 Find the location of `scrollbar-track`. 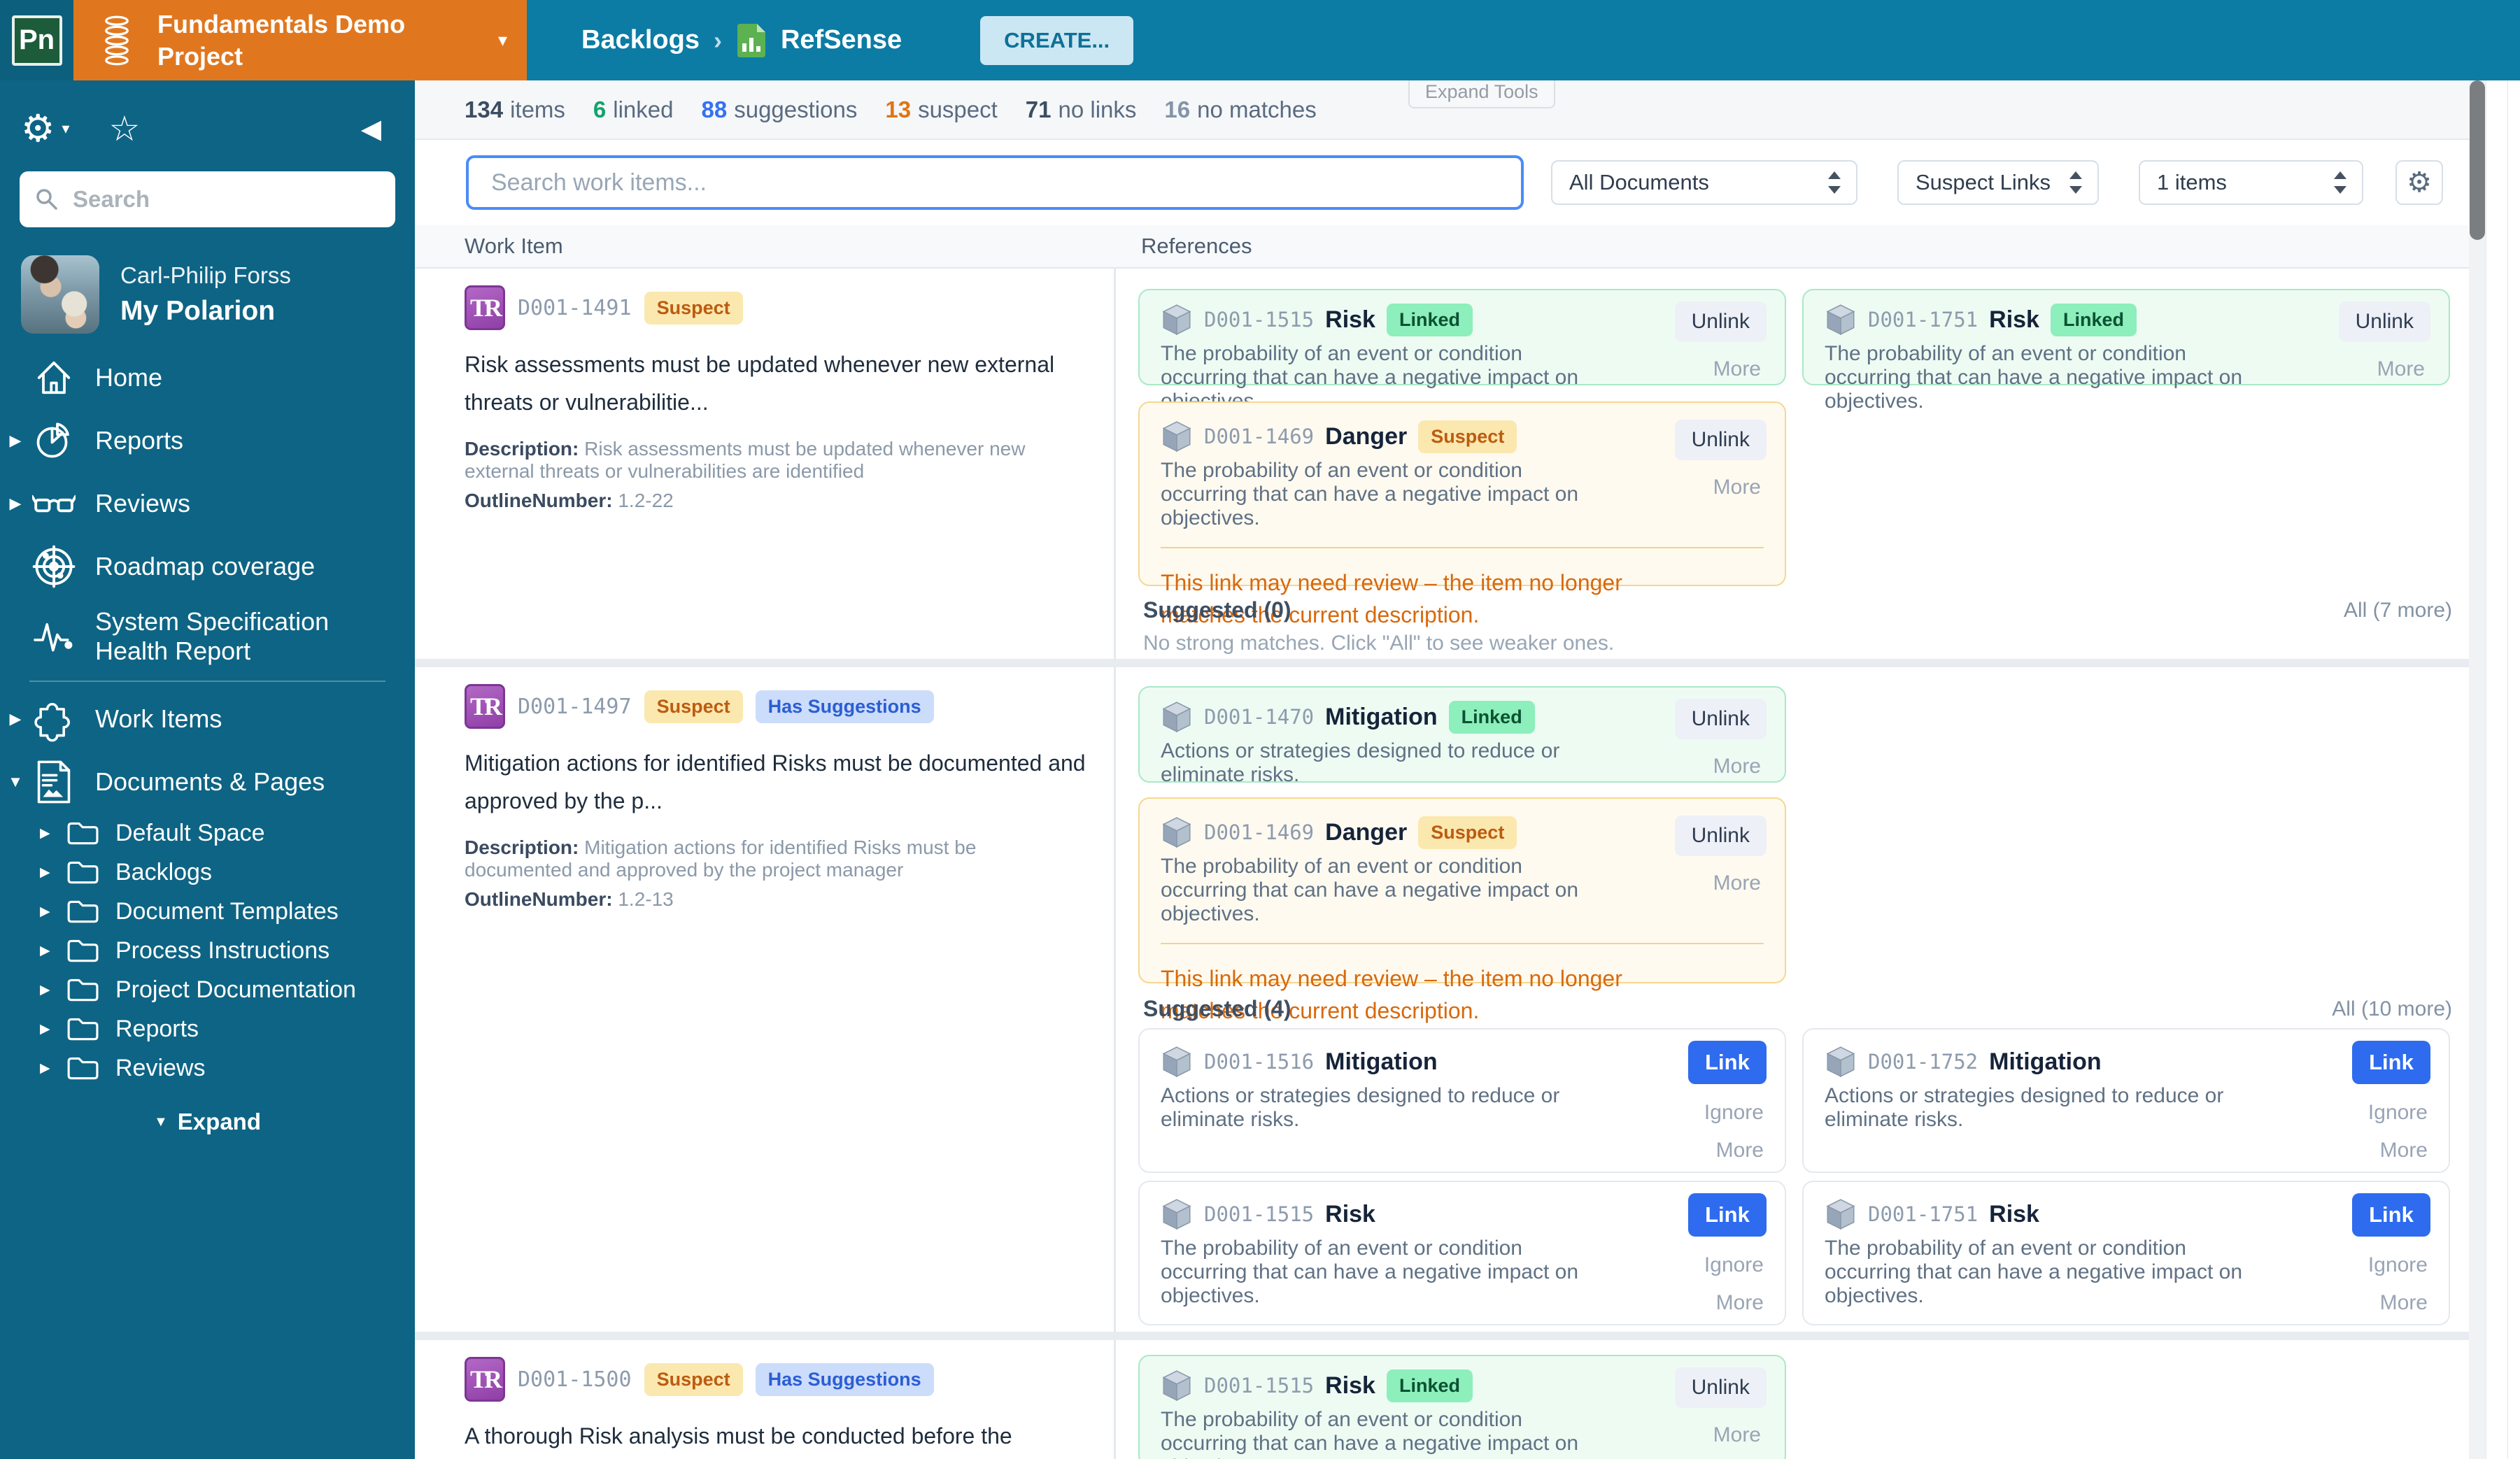

scrollbar-track is located at coordinates (2477, 769).